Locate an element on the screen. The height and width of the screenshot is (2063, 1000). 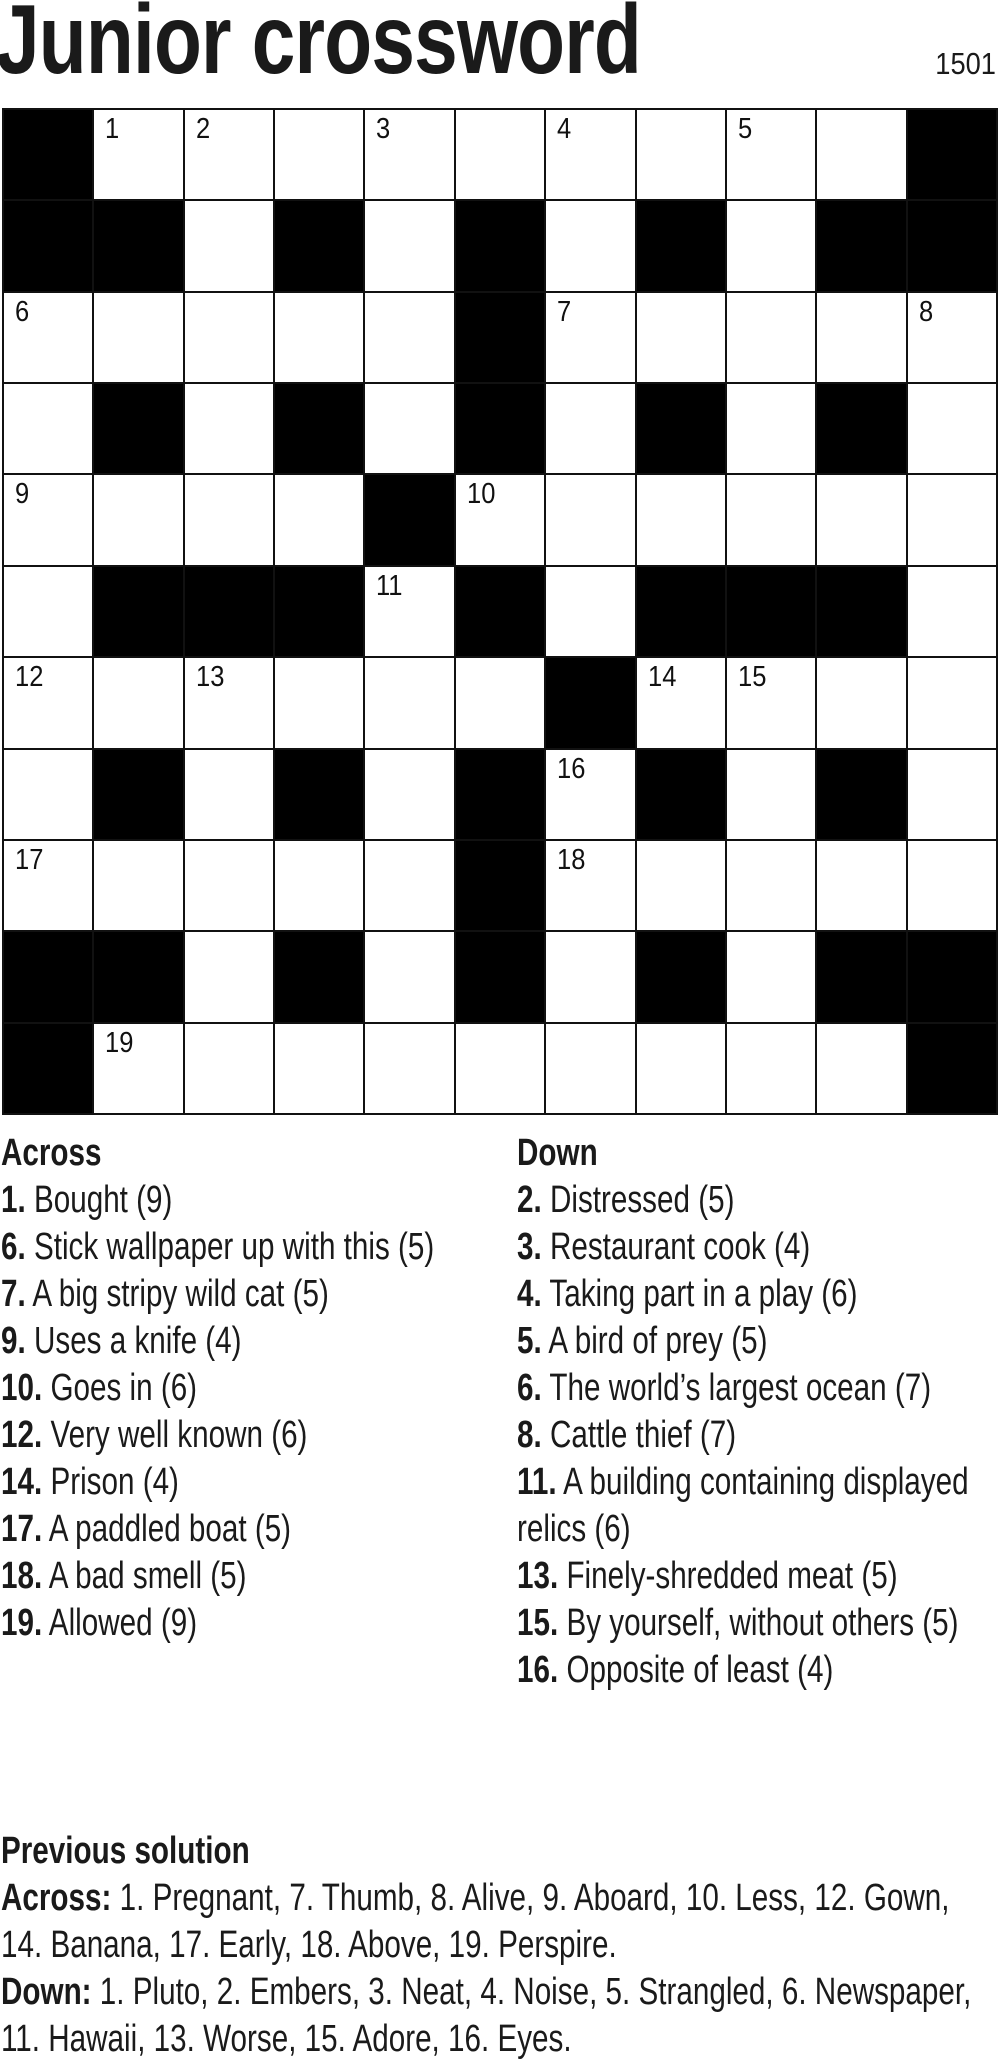
down-clue: 16. Opposite of least (4) is located at coordinates (757, 1670).